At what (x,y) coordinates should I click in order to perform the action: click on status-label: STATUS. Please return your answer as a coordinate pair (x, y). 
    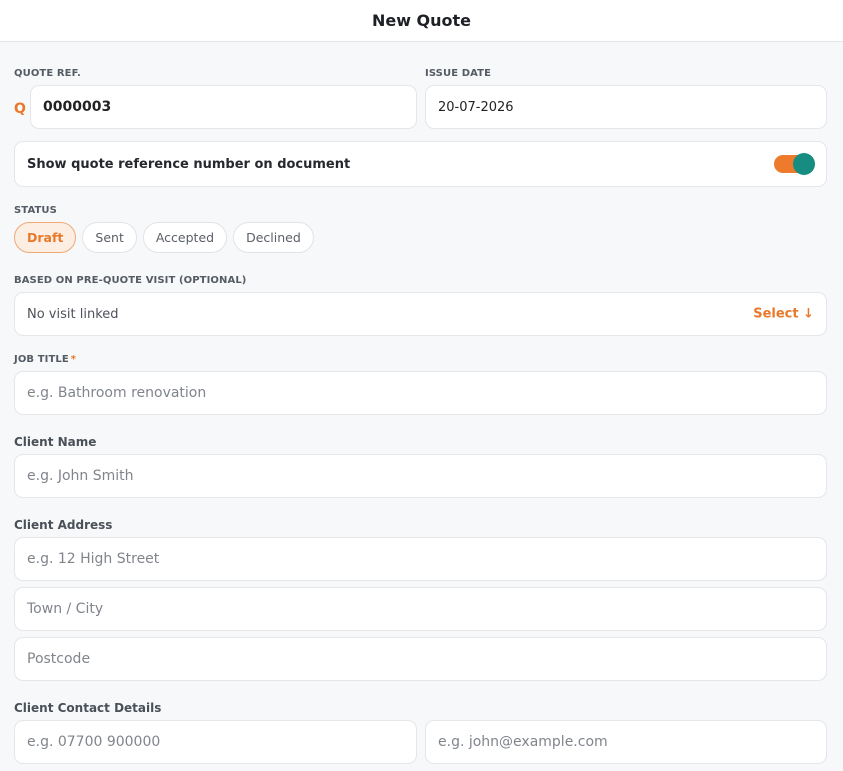
    Looking at the image, I should click on (35, 210).